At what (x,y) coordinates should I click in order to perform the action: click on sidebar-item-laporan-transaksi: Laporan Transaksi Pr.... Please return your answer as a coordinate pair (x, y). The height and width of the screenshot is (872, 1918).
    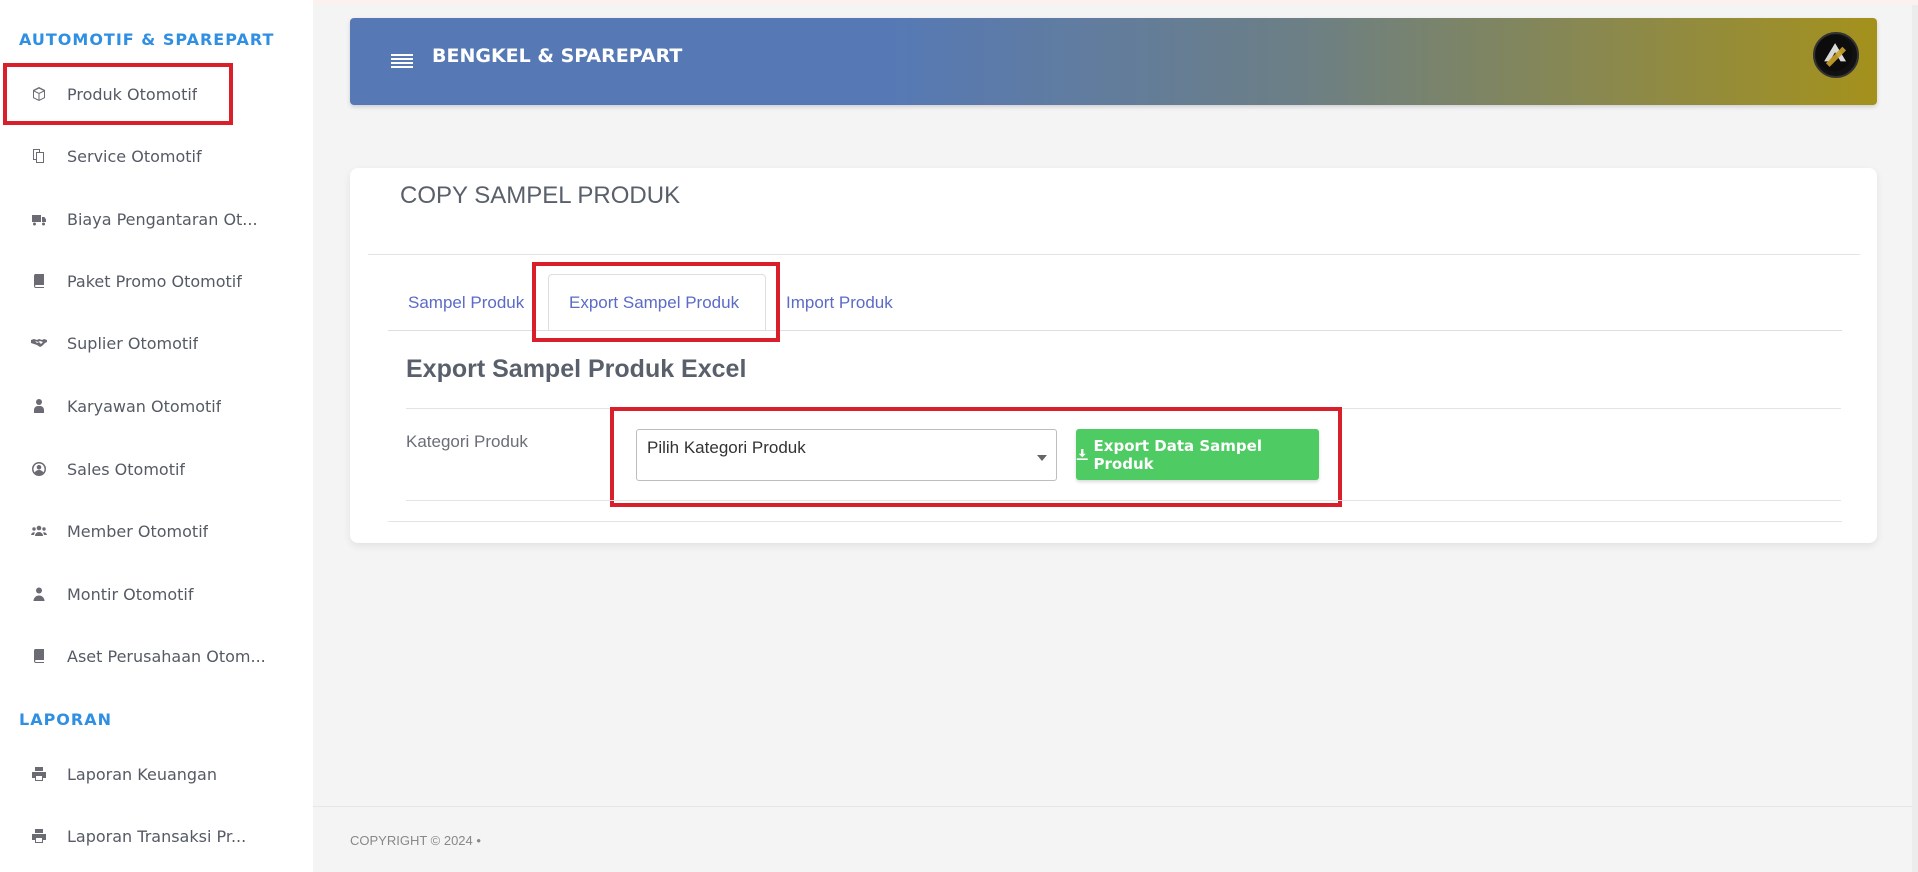
    Looking at the image, I should click on (156, 836).